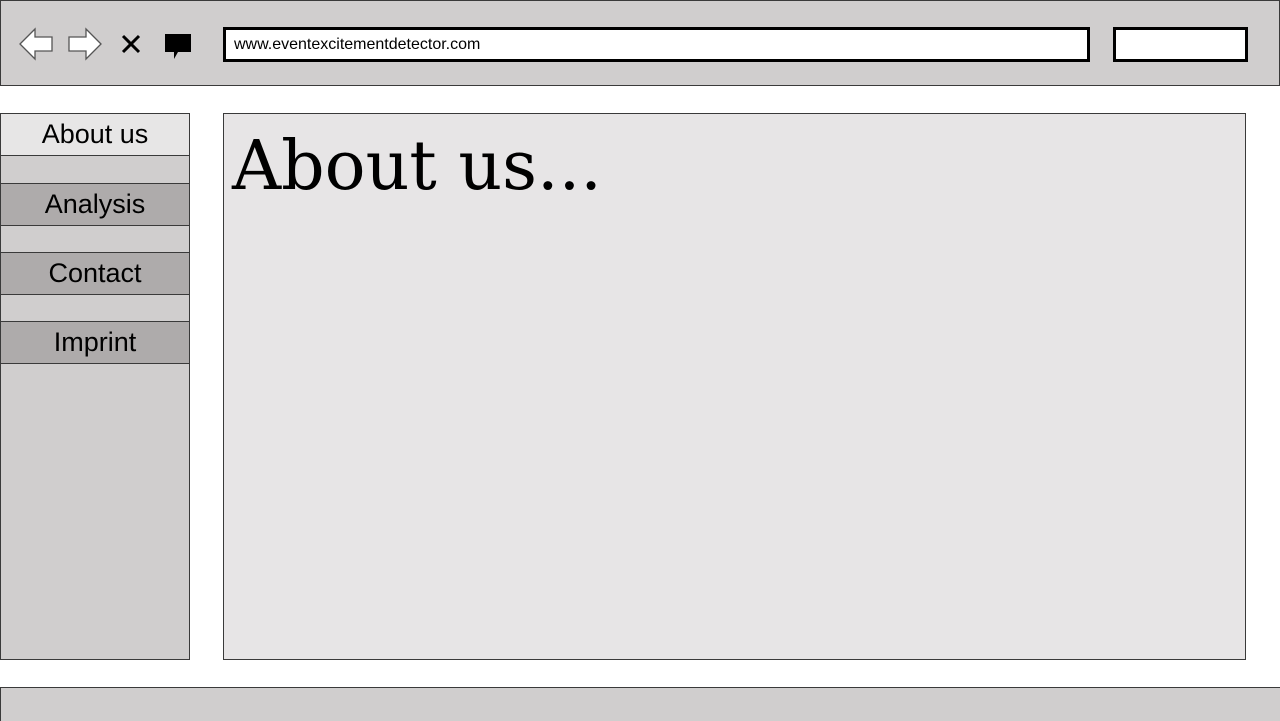 The height and width of the screenshot is (721, 1280). I want to click on search-input, so click(1180, 44).